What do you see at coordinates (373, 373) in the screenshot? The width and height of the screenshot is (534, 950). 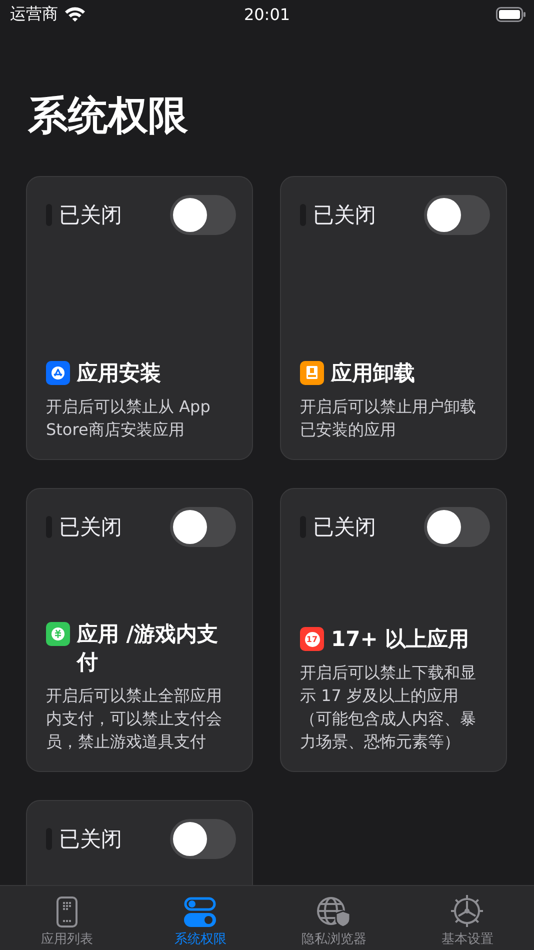 I see `card-title: 应用卸载` at bounding box center [373, 373].